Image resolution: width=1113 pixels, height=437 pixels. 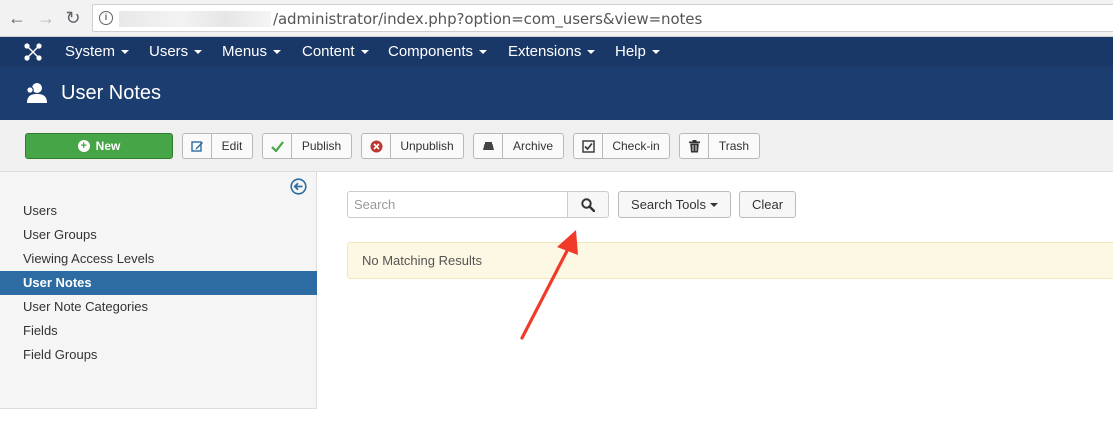 I want to click on annotation-arrow-icon, so click(x=549, y=285).